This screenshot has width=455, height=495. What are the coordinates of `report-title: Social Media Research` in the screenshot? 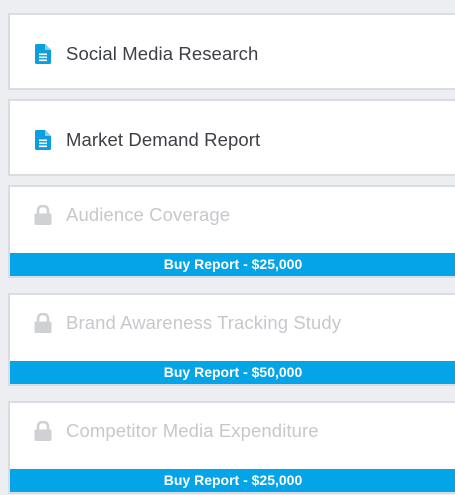 It's located at (162, 53).